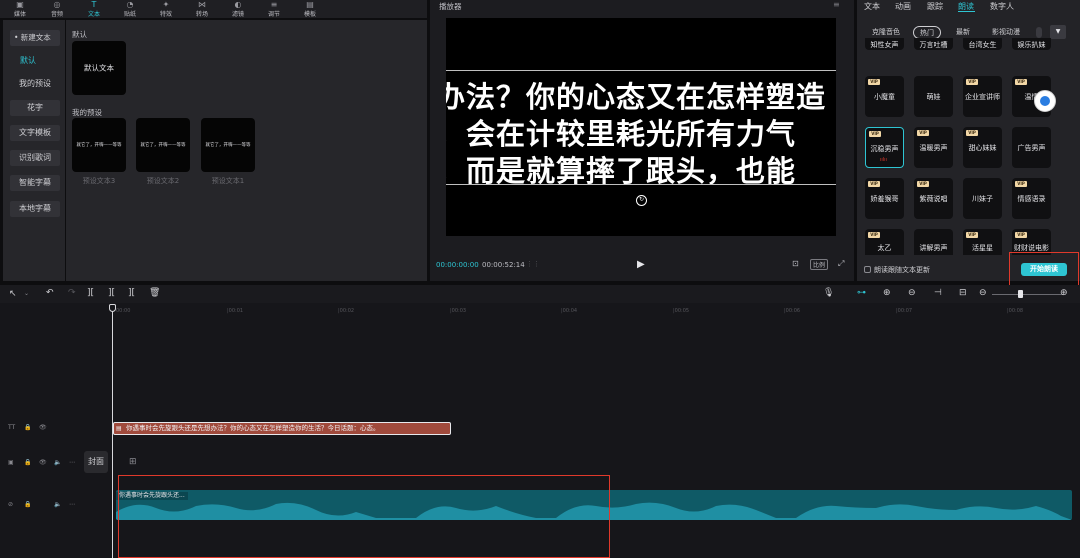 The image size is (1080, 558). I want to click on voice-tile-partial-4: 娱乐扒妹, so click(1031, 44).